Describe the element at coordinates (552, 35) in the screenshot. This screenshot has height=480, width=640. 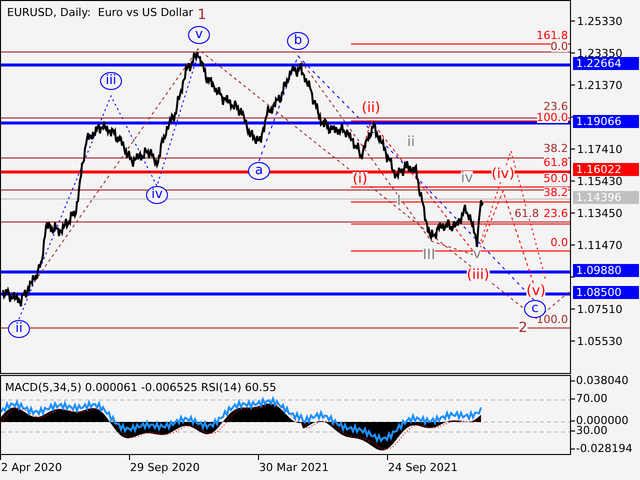
I see `fib-level-label: 161.8` at that location.